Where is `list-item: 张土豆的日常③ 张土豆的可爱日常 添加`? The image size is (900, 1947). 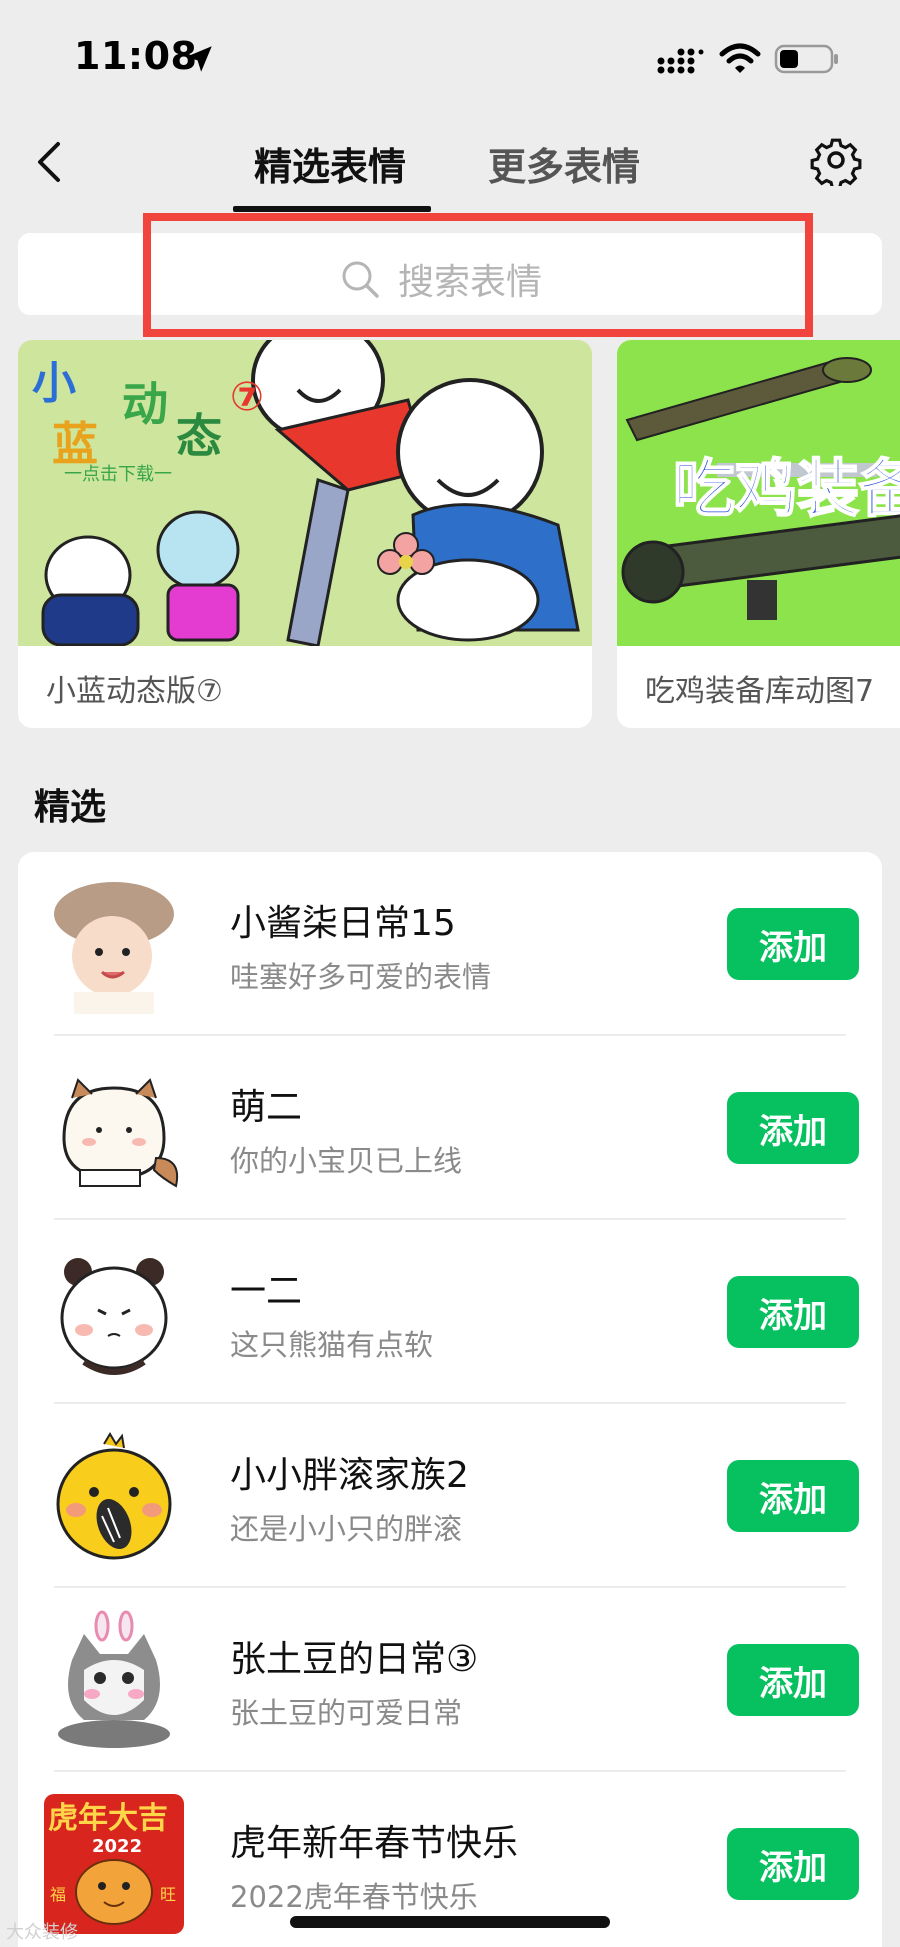
list-item: 张土豆的日常③ 张土豆的可爱日常 添加 is located at coordinates (450, 1680).